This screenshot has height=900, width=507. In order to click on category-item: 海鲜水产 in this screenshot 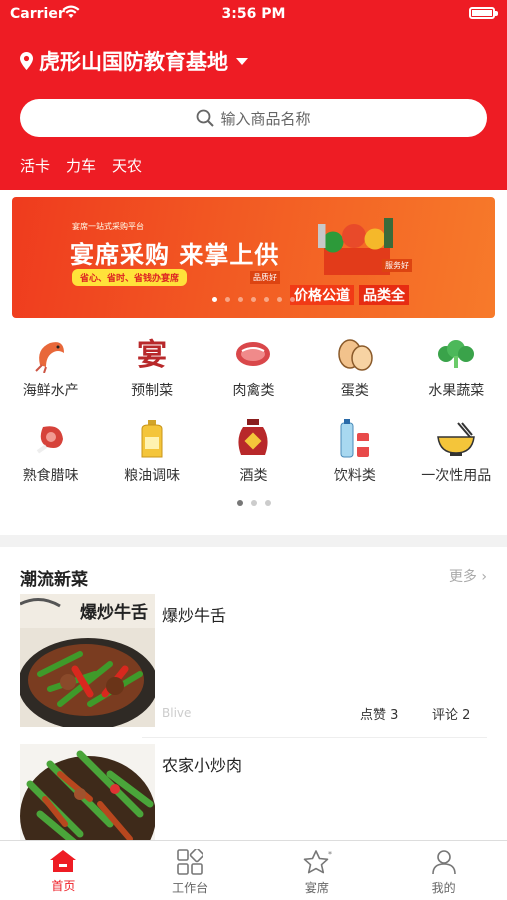, I will do `click(50, 372)`.